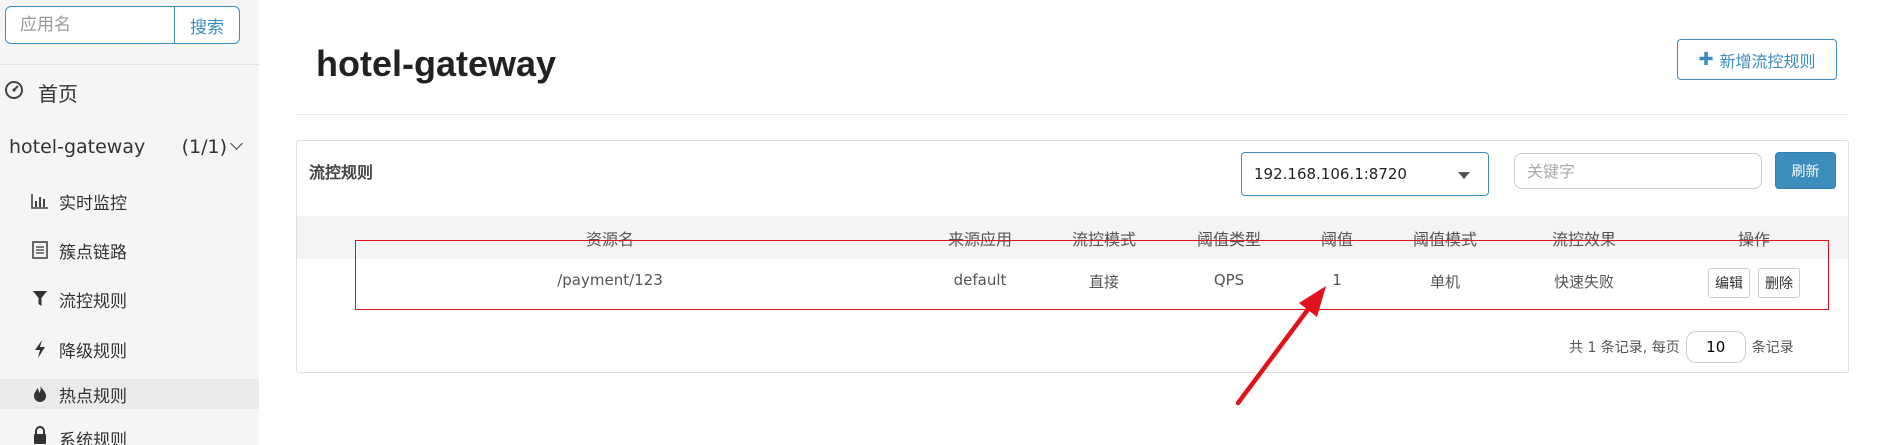  I want to click on column-header: 阈值, so click(1337, 239).